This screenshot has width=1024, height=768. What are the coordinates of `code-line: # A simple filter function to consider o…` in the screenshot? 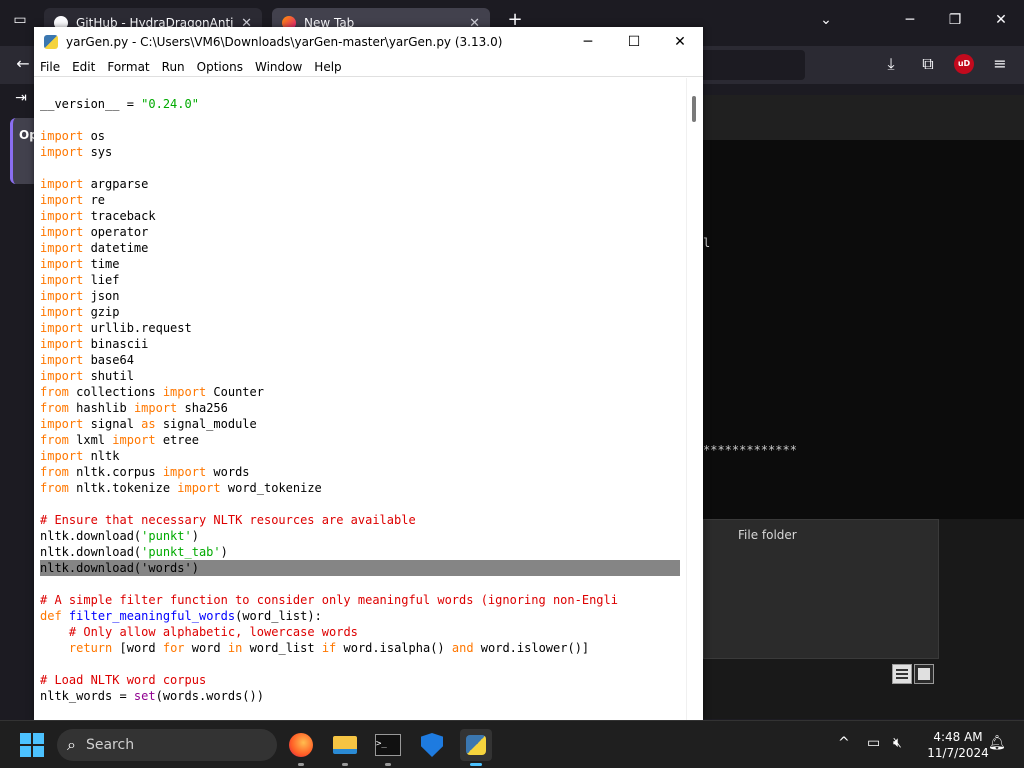 It's located at (329, 600).